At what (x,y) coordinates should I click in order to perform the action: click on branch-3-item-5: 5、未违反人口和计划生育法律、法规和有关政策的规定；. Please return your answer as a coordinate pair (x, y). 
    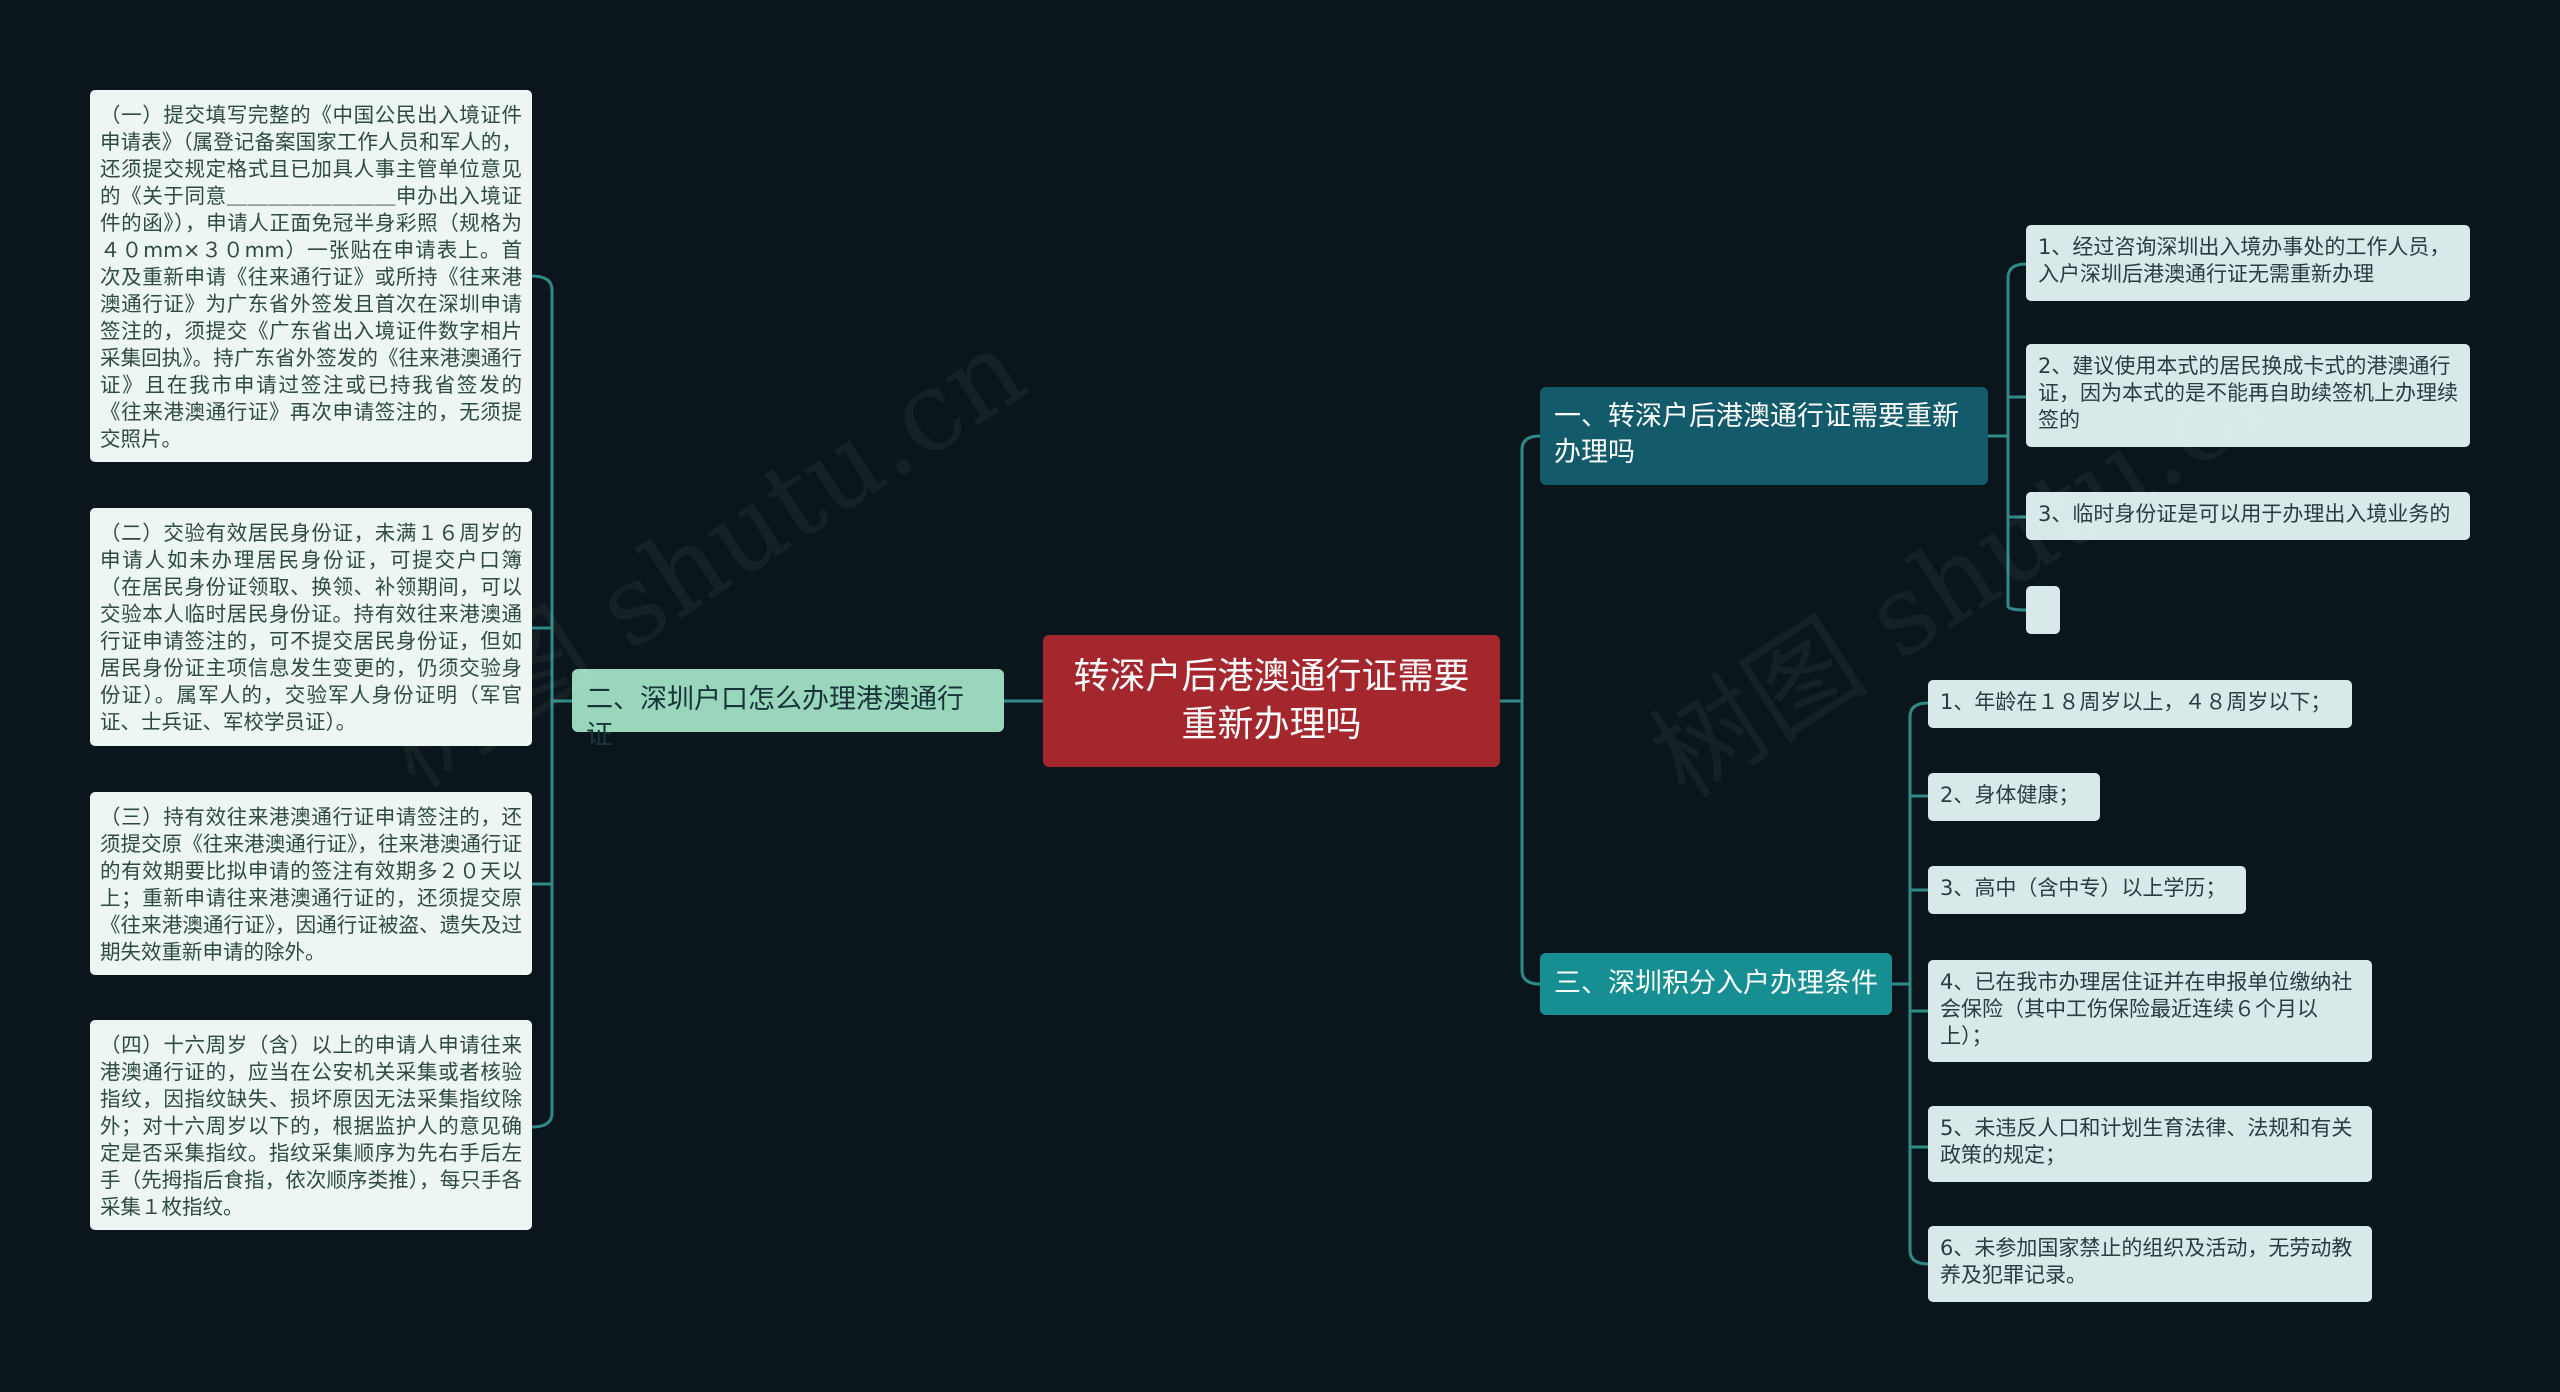
    Looking at the image, I should click on (2150, 1144).